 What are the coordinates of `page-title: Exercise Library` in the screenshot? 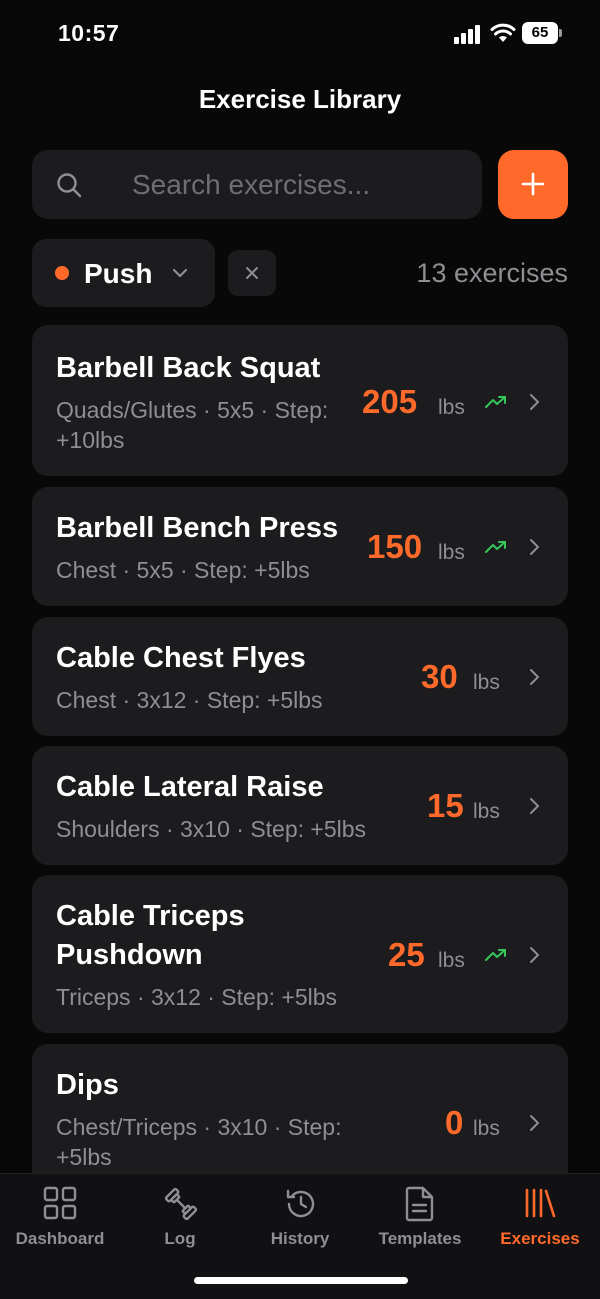 It's located at (300, 99).